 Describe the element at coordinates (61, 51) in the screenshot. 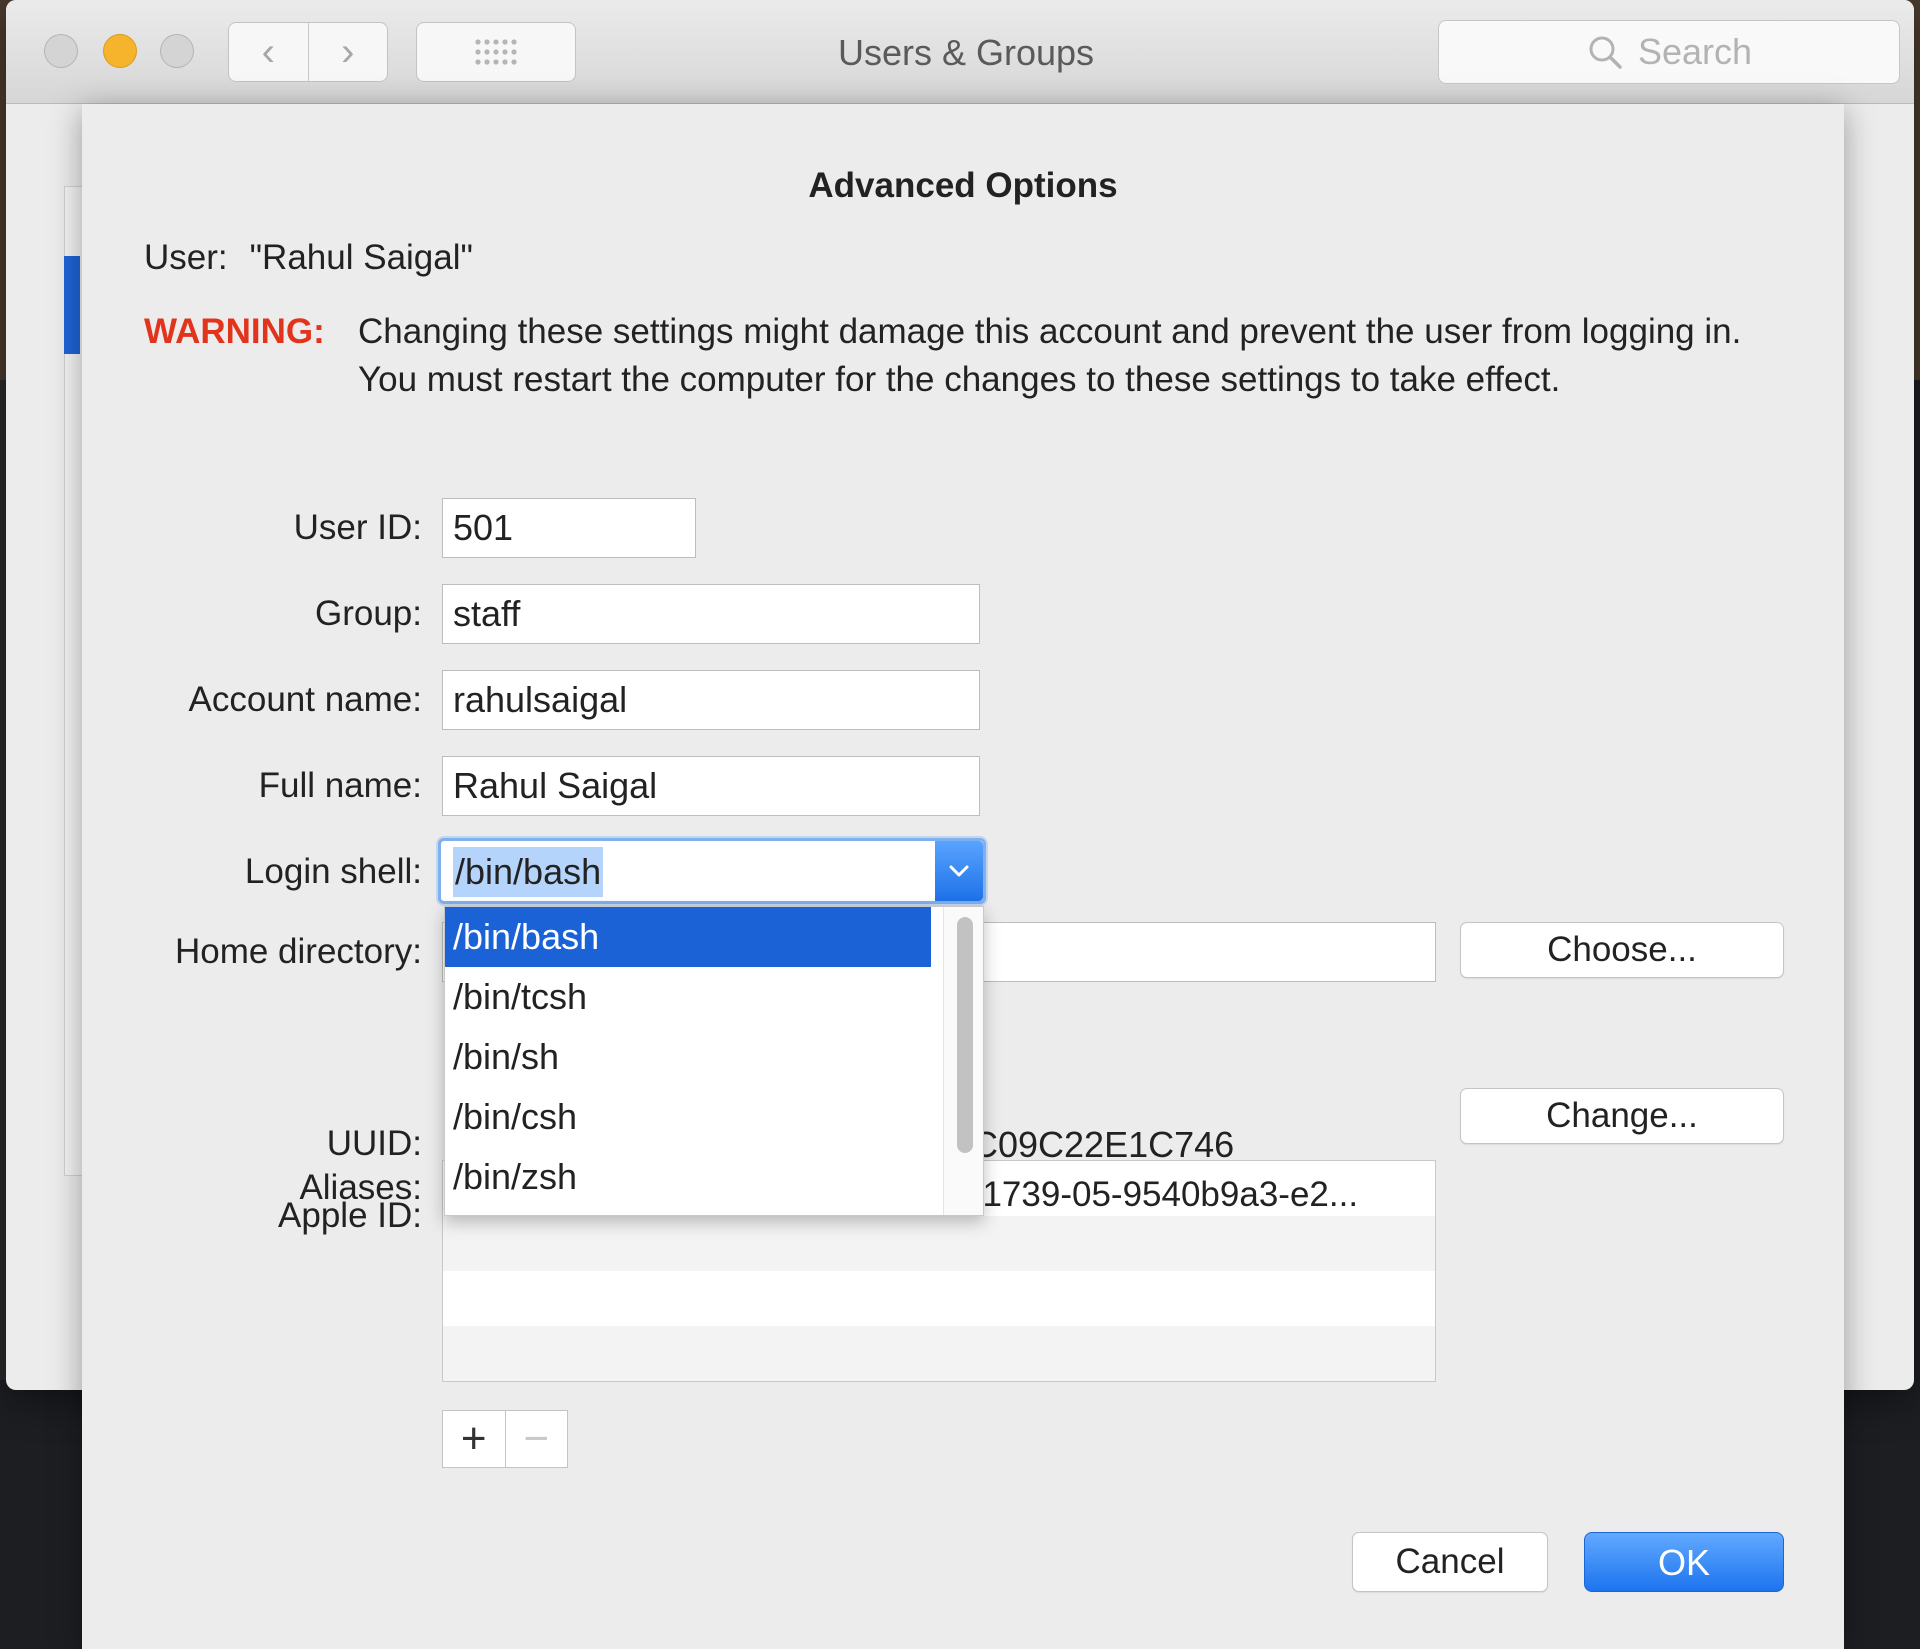

I see `close-window-button` at that location.